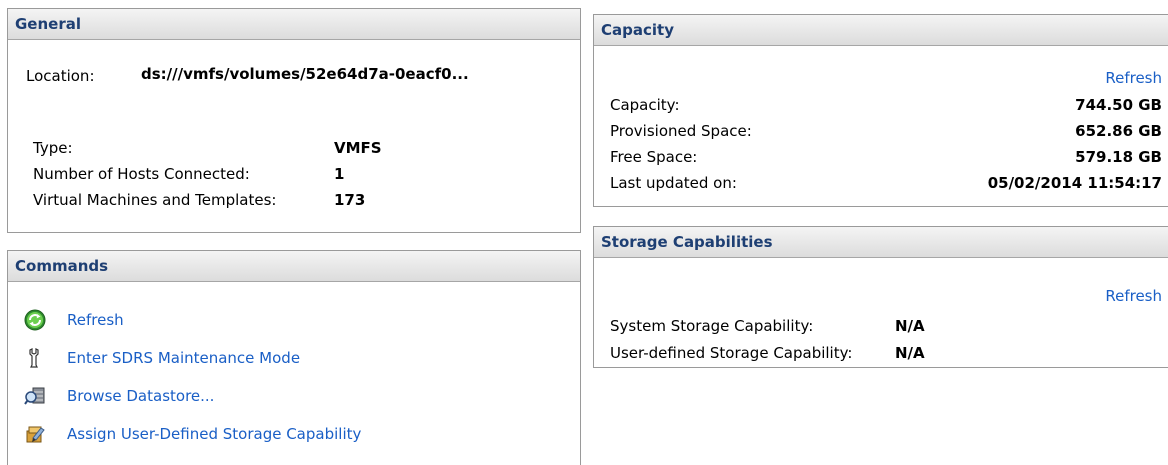 The width and height of the screenshot is (1168, 465). Describe the element at coordinates (1118, 131) in the screenshot. I see `provisioned-value: 652.86 GB` at that location.